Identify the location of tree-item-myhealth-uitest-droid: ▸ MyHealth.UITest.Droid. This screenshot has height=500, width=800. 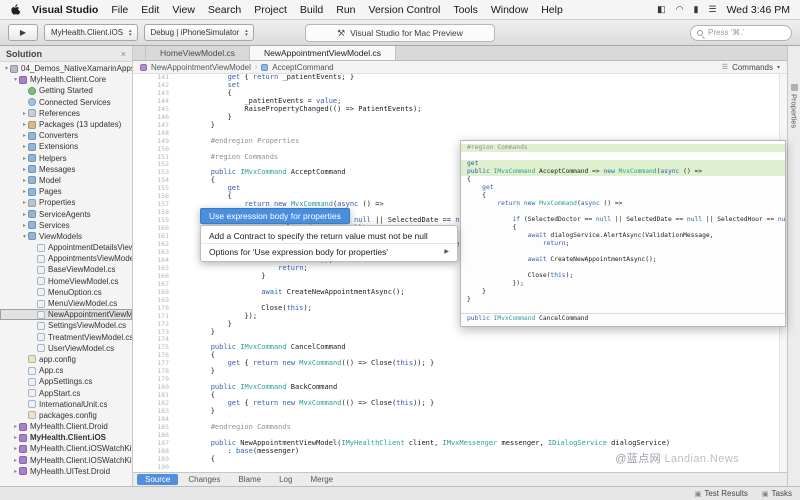
(66, 471).